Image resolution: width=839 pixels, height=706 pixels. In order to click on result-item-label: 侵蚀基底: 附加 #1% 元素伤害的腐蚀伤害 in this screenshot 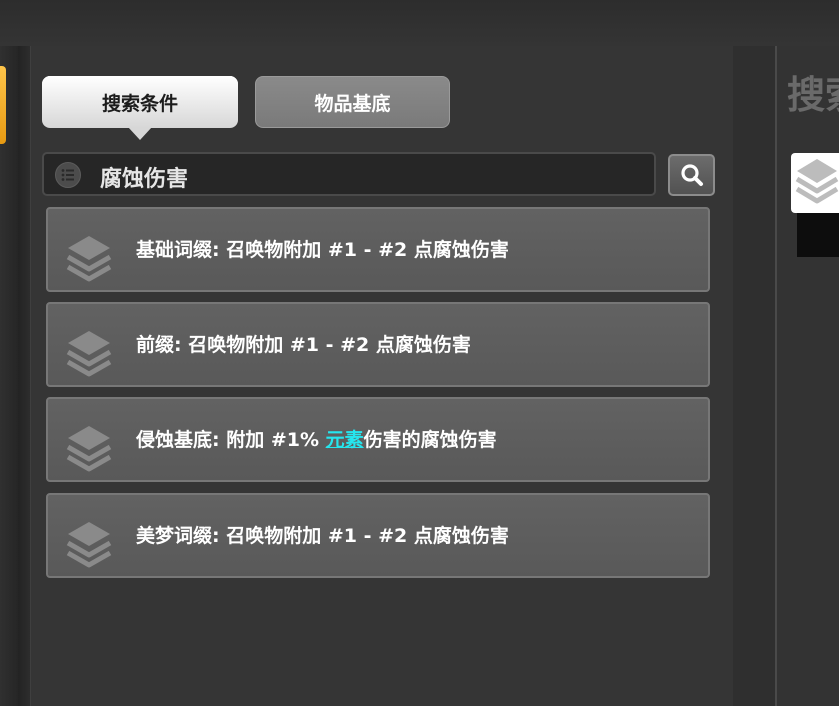, I will do `click(316, 438)`.